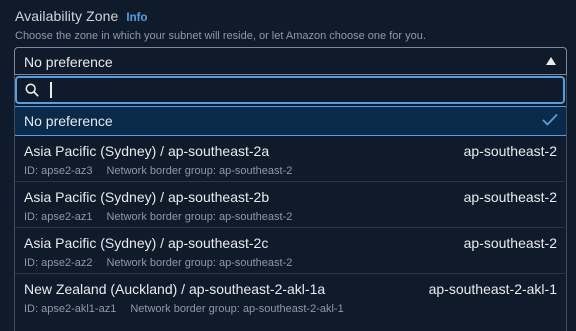  Describe the element at coordinates (51, 90) in the screenshot. I see `text-cursor` at that location.